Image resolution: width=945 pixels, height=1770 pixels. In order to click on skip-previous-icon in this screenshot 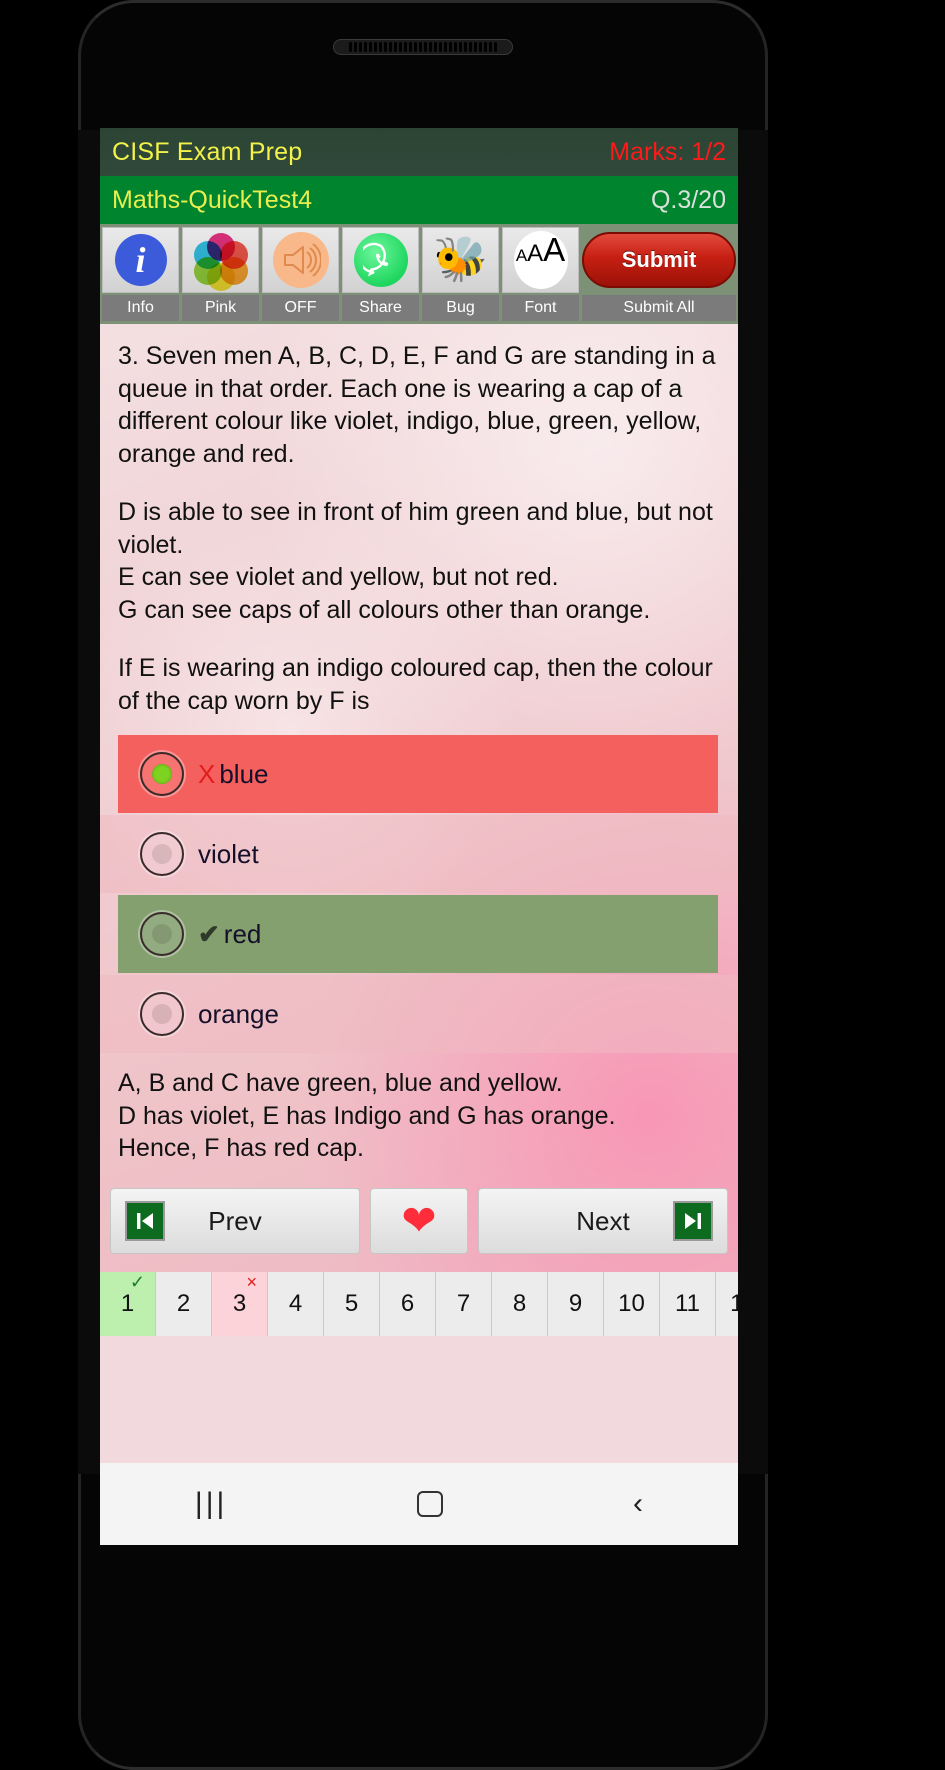, I will do `click(145, 1221)`.